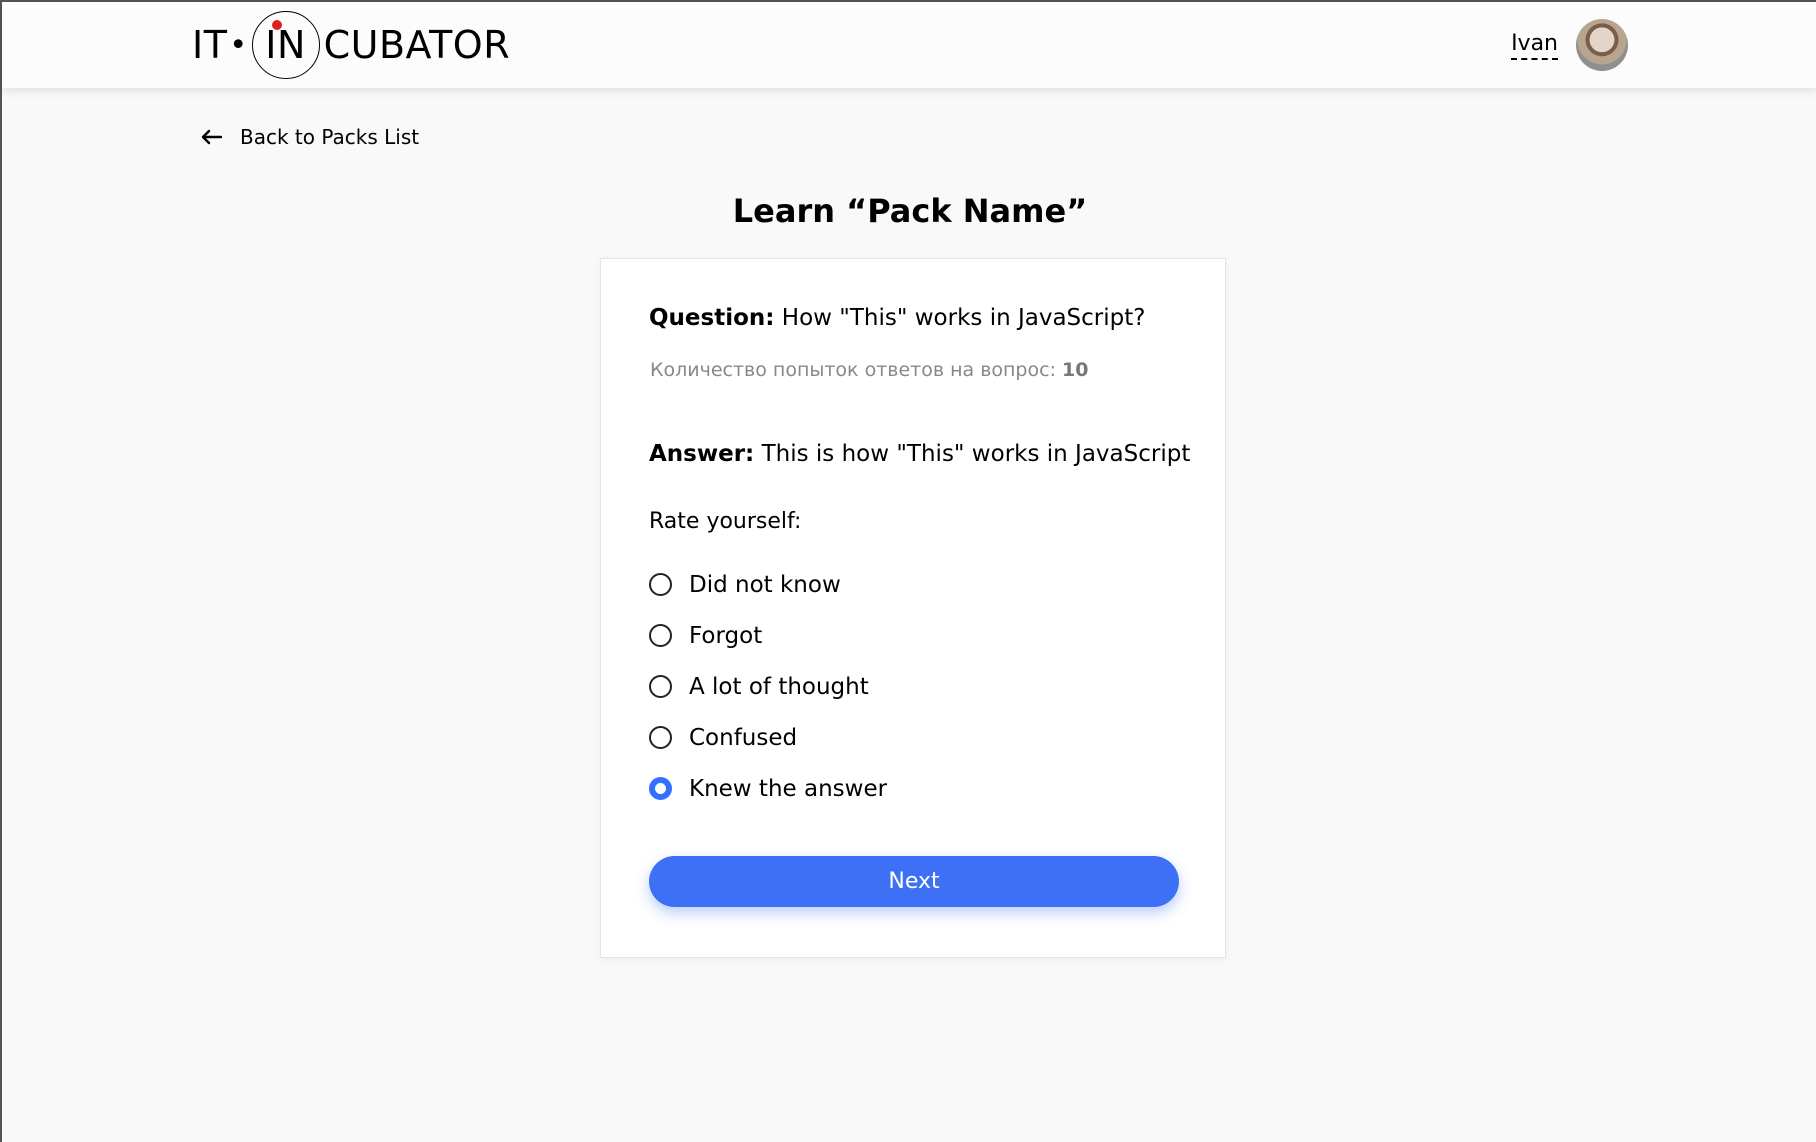 The height and width of the screenshot is (1142, 1816). Describe the element at coordinates (712, 318) in the screenshot. I see `question-label: Question:` at that location.